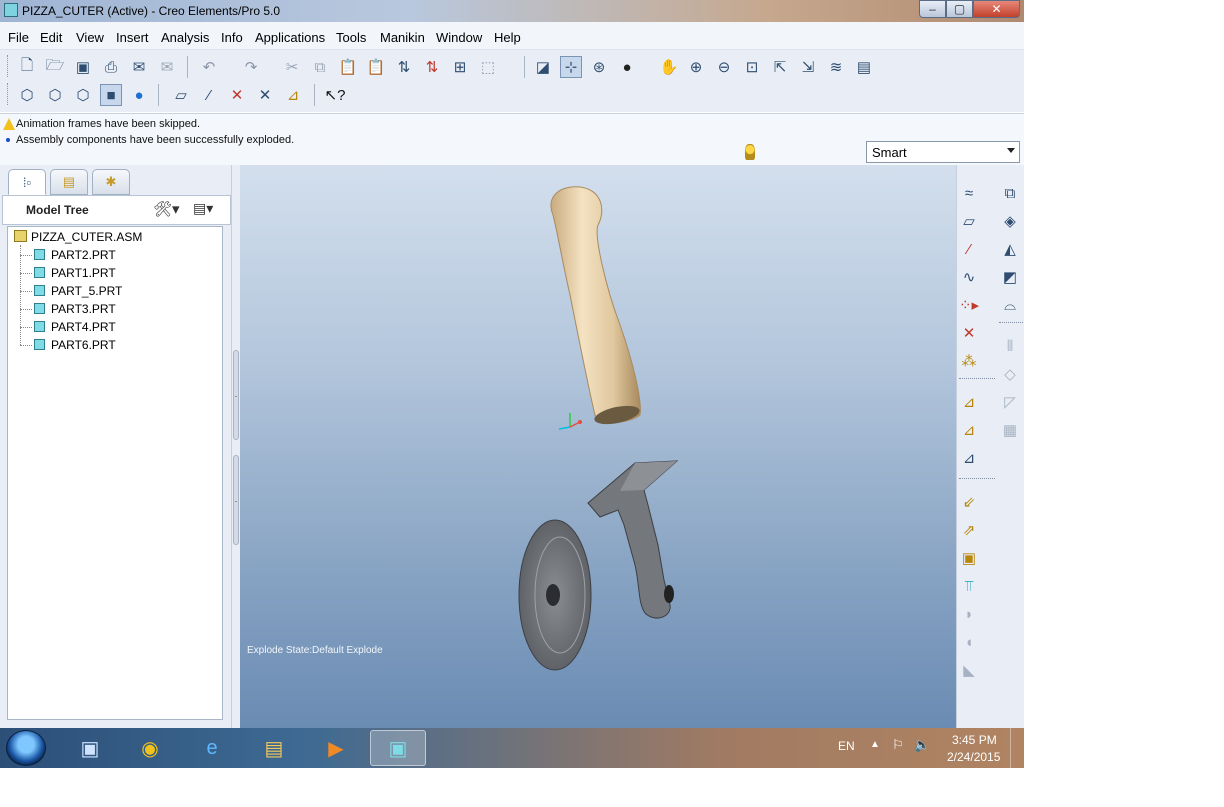 The height and width of the screenshot is (807, 1224). What do you see at coordinates (320, 67) in the screenshot?
I see `copy-icon: ⧉` at bounding box center [320, 67].